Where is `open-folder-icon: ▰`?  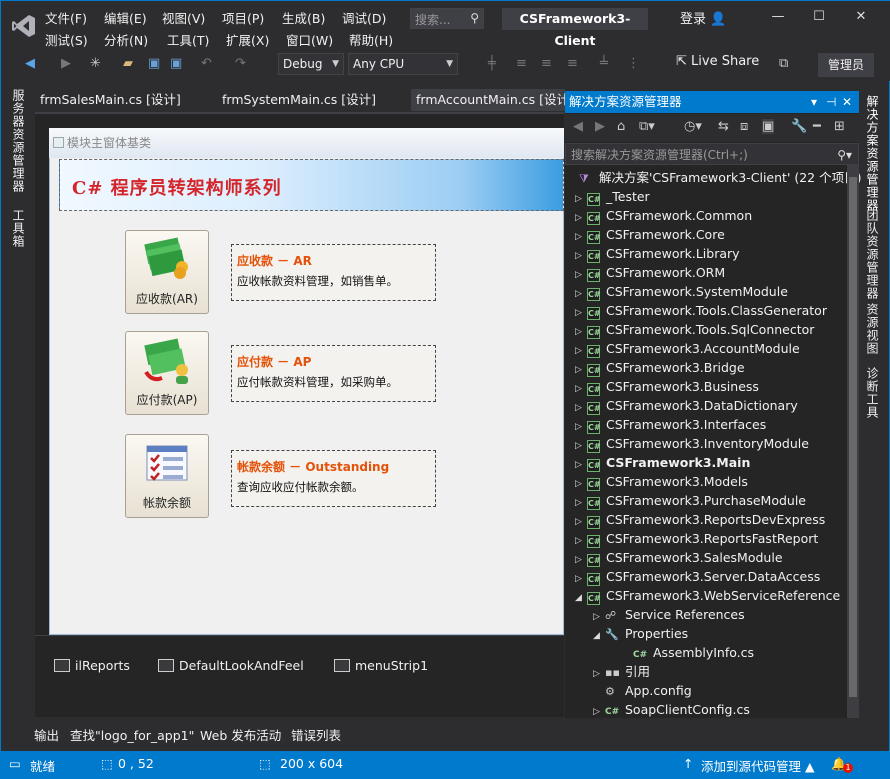
open-folder-icon: ▰ is located at coordinates (128, 63).